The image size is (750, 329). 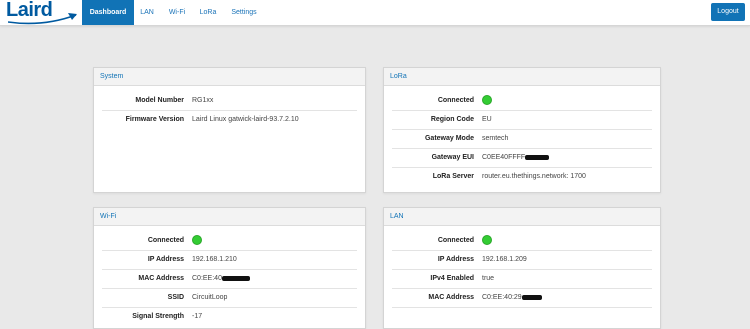 I want to click on lan-connected-status-icon, so click(x=487, y=240).